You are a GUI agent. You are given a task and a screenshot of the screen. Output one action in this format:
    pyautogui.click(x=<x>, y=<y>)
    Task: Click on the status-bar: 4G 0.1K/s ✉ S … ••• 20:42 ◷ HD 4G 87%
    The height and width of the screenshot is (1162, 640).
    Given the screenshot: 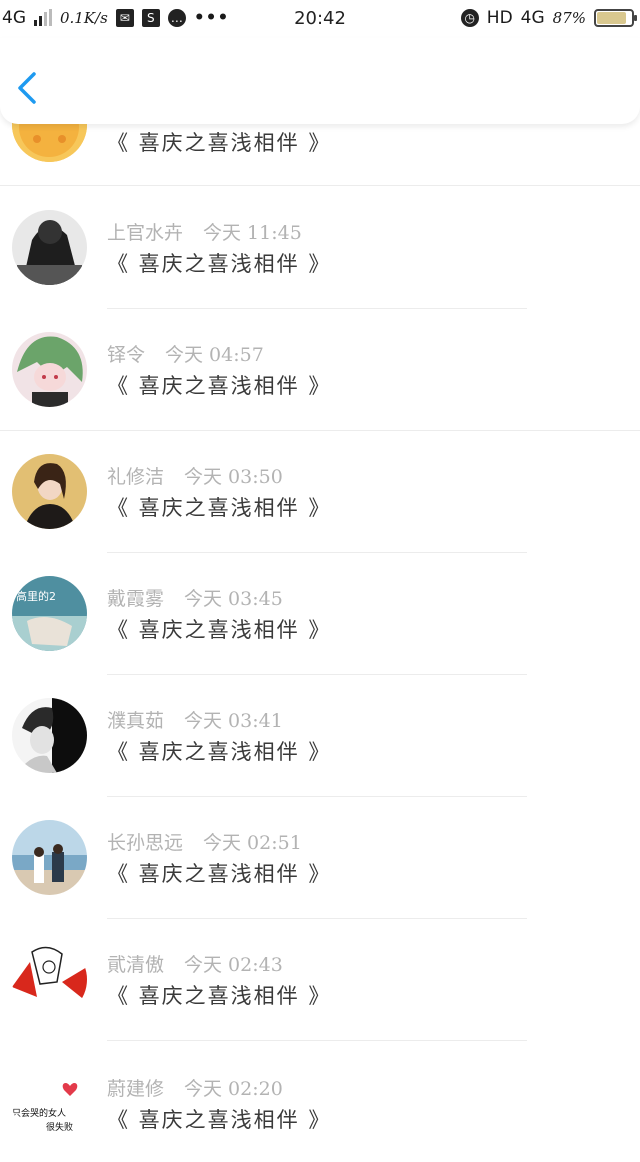 What is the action you would take?
    pyautogui.click(x=320, y=19)
    